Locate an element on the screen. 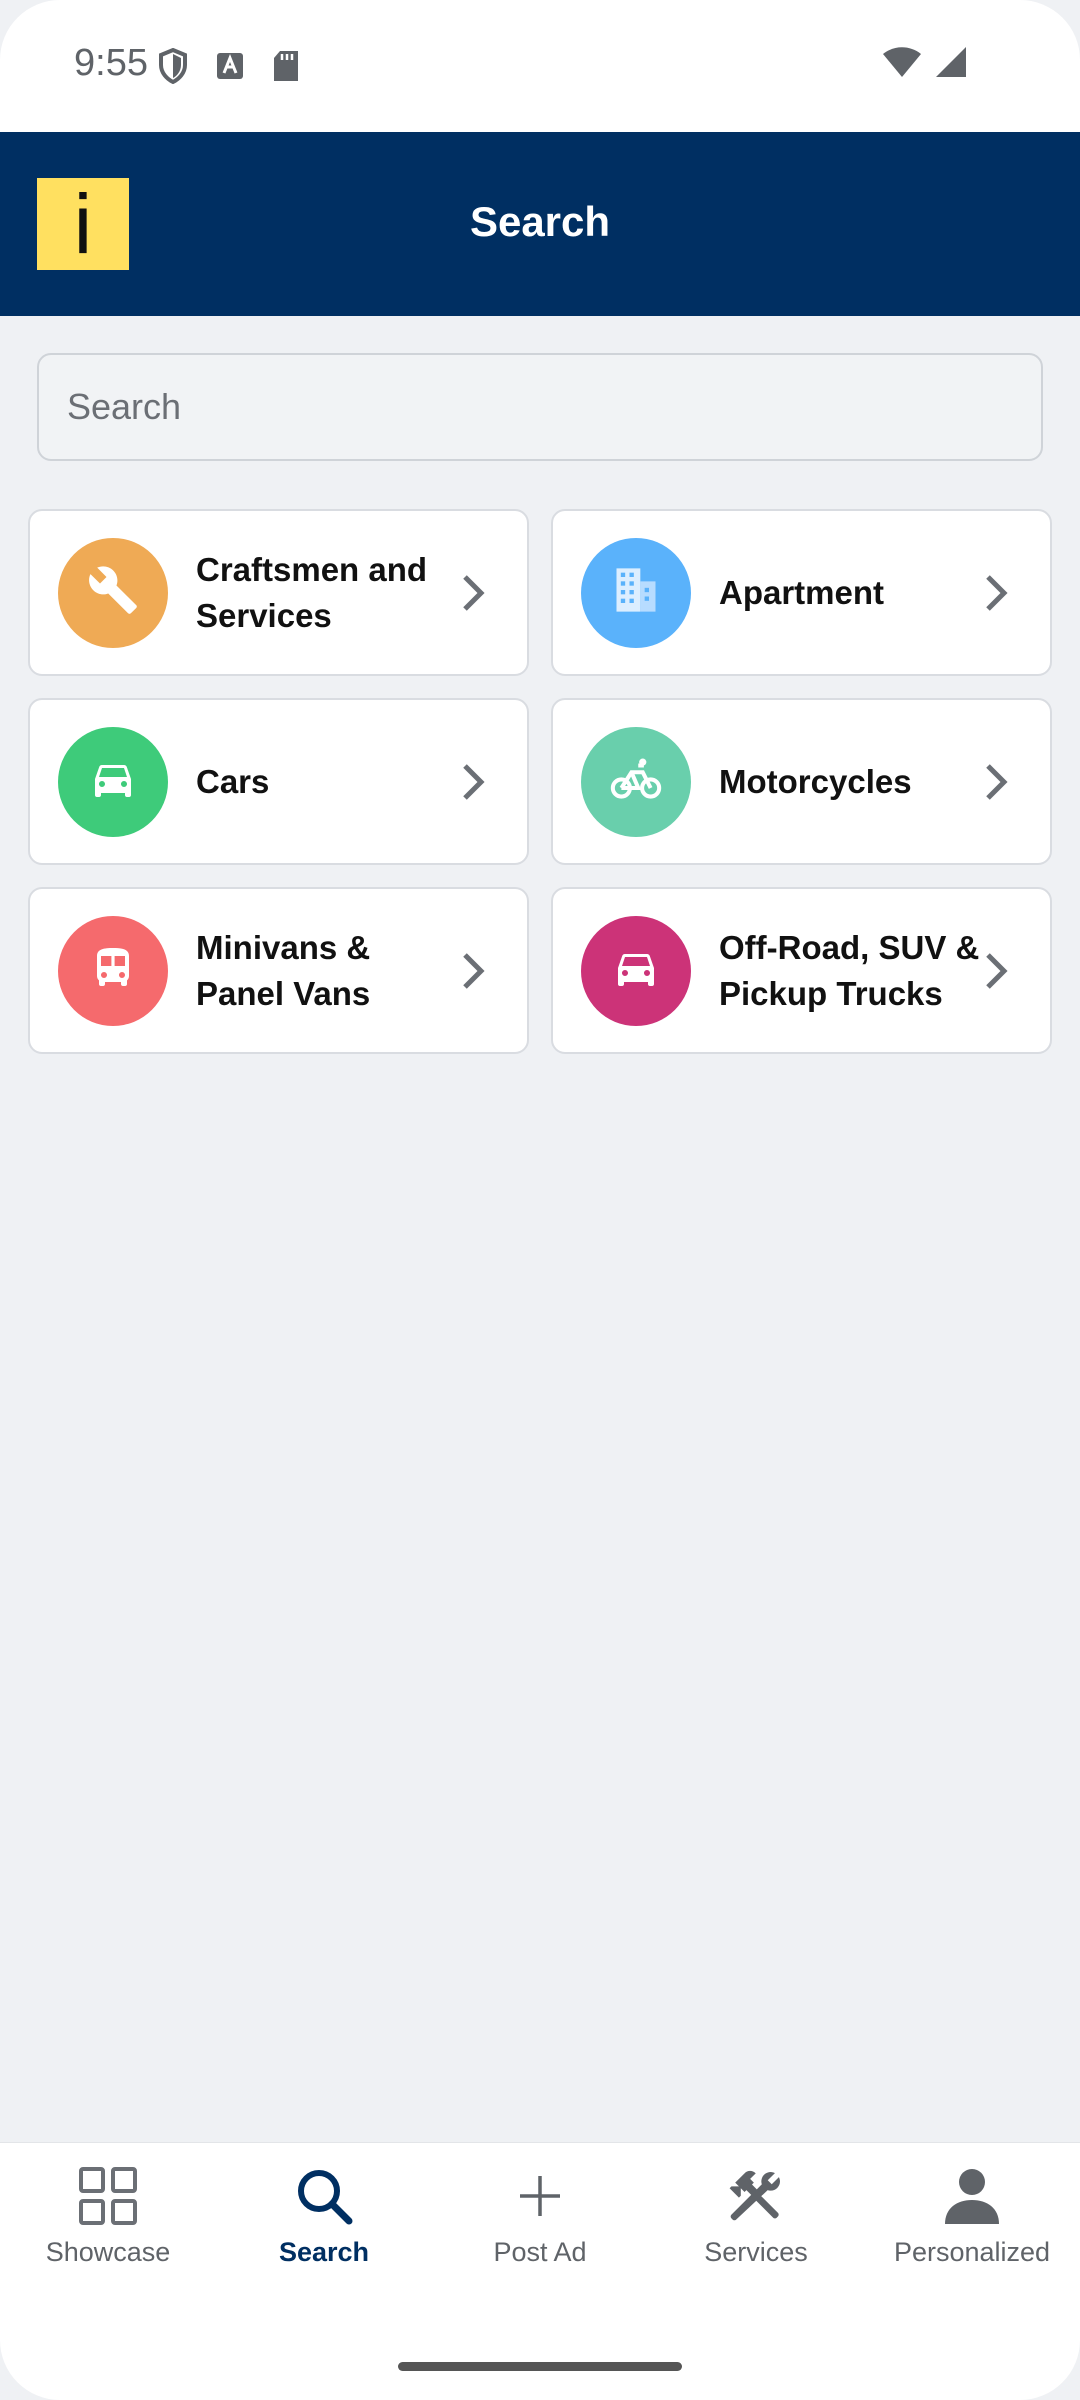  nav-item-showcase: Showcase is located at coordinates (108, 2214).